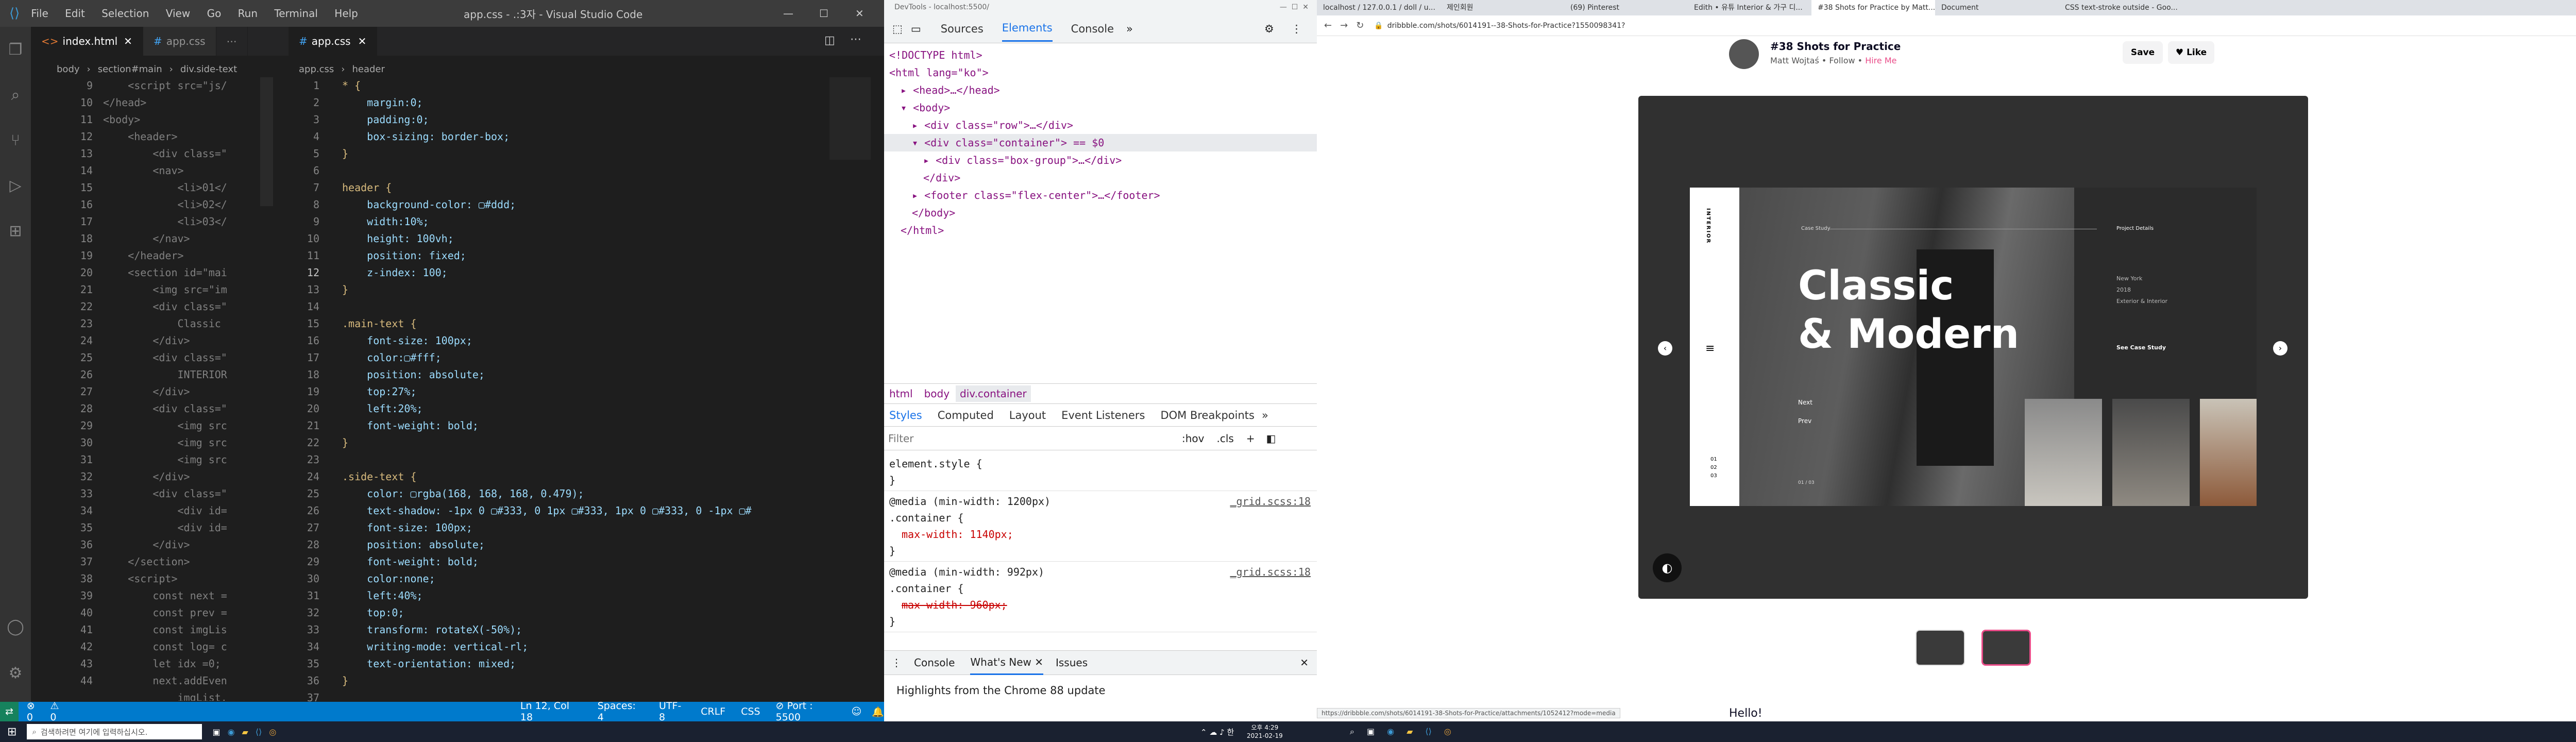 The width and height of the screenshot is (2576, 742). Describe the element at coordinates (1100, 230) in the screenshot. I see `dom-node: </html>` at that location.